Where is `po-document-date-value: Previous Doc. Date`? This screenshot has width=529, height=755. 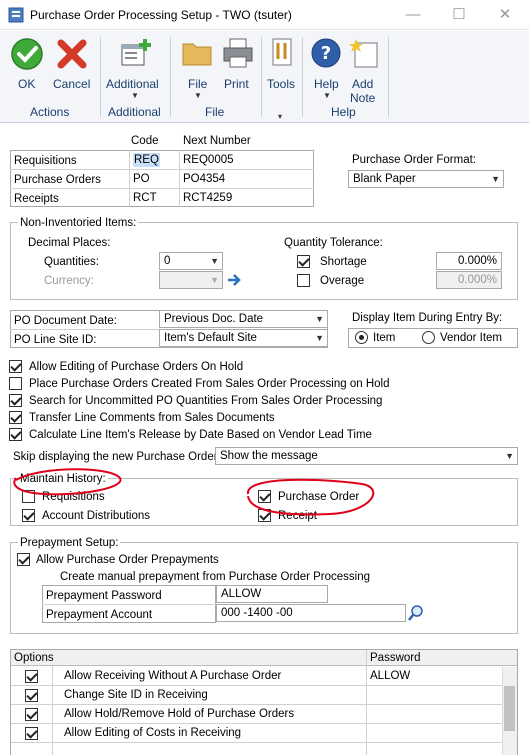 po-document-date-value: Previous Doc. Date is located at coordinates (214, 319).